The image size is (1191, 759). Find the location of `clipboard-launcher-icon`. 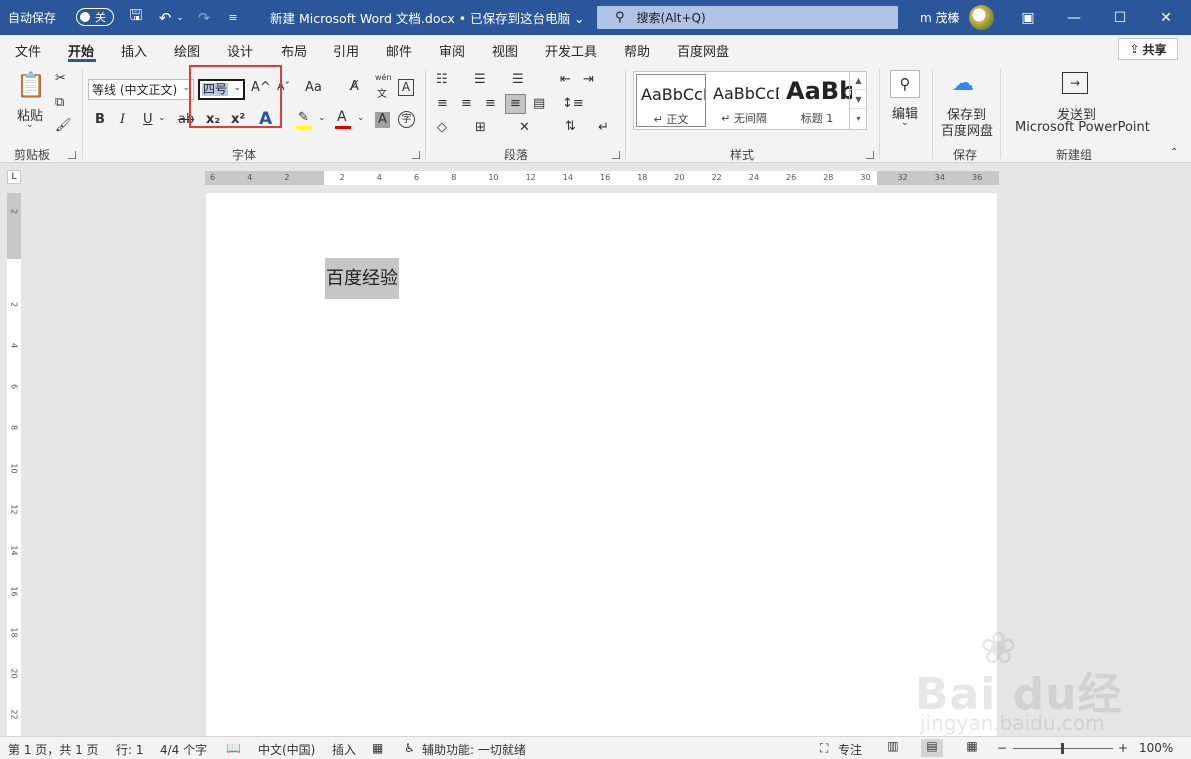

clipboard-launcher-icon is located at coordinates (72, 155).